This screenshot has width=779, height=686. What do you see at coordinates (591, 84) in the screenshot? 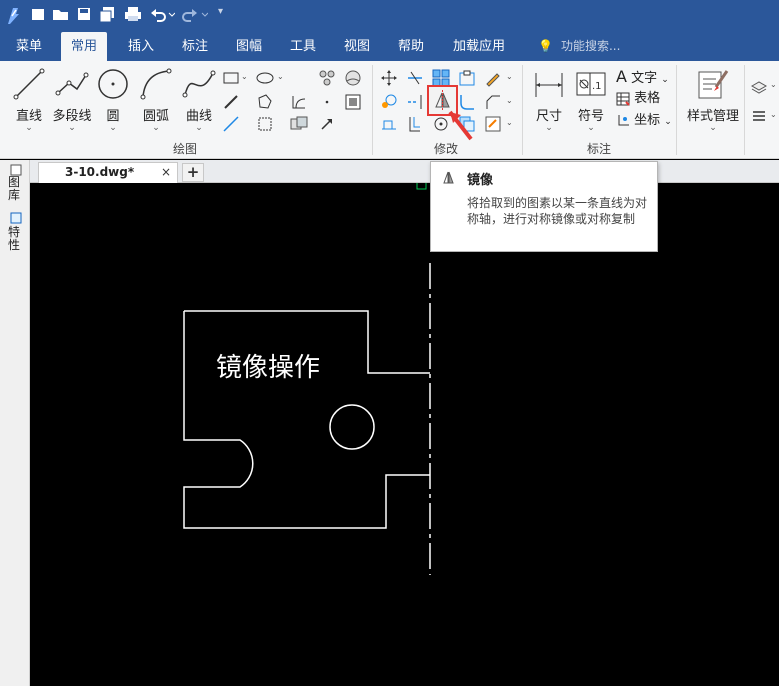
I see `symbol-icon: .1` at bounding box center [591, 84].